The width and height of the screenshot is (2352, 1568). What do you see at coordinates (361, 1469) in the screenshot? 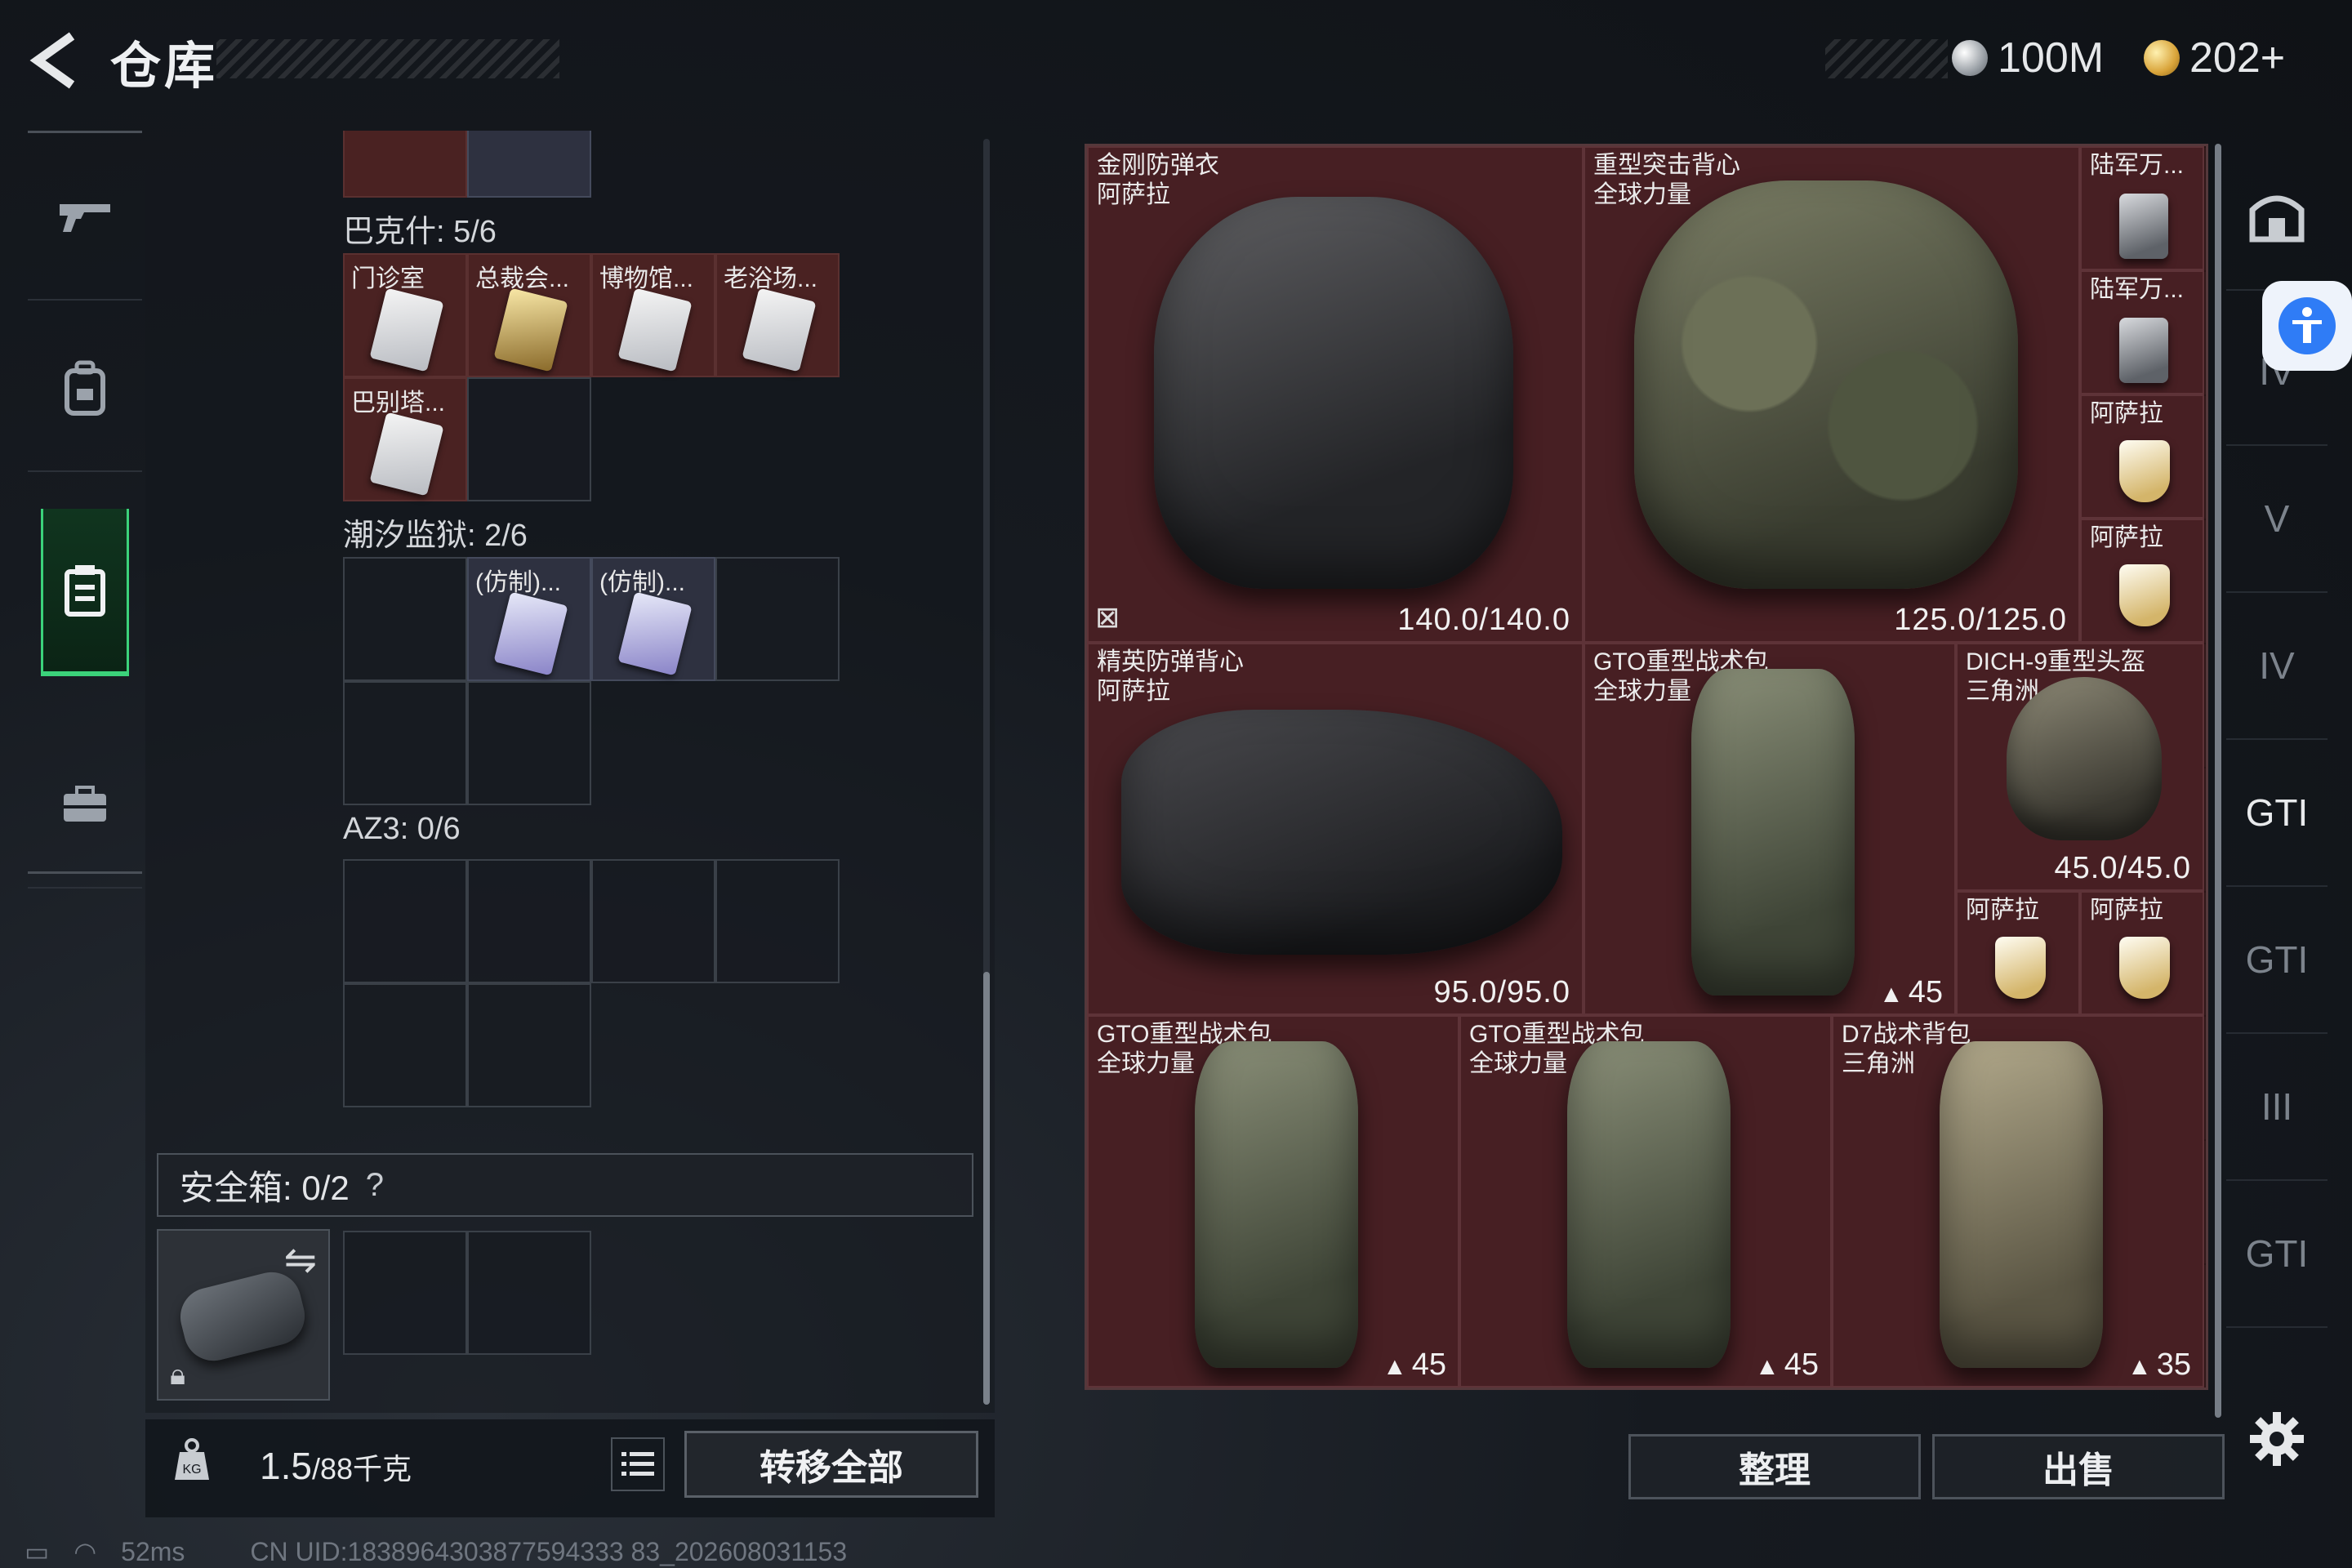
I see `weight-max: /88千克` at bounding box center [361, 1469].